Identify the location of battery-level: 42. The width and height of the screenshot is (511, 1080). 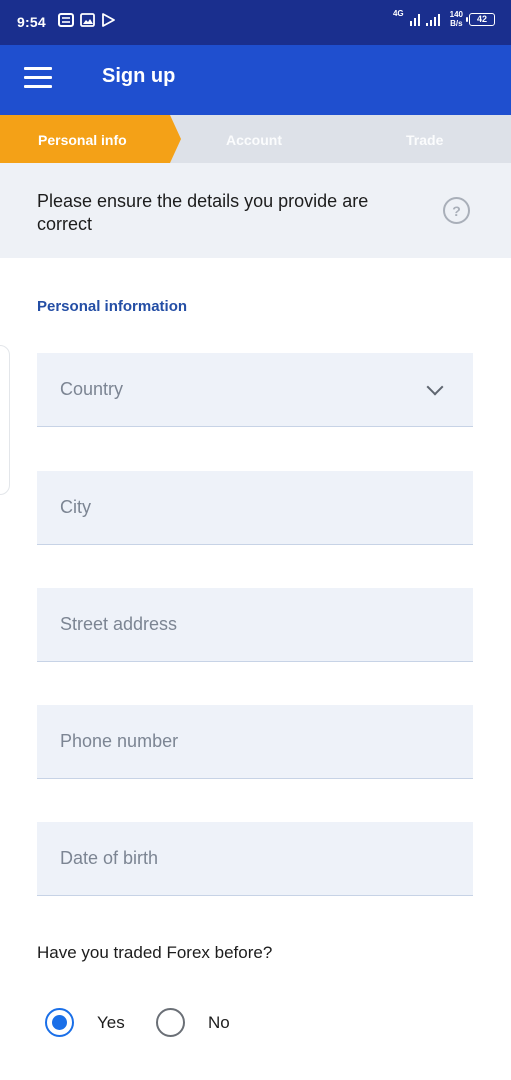
(481, 19).